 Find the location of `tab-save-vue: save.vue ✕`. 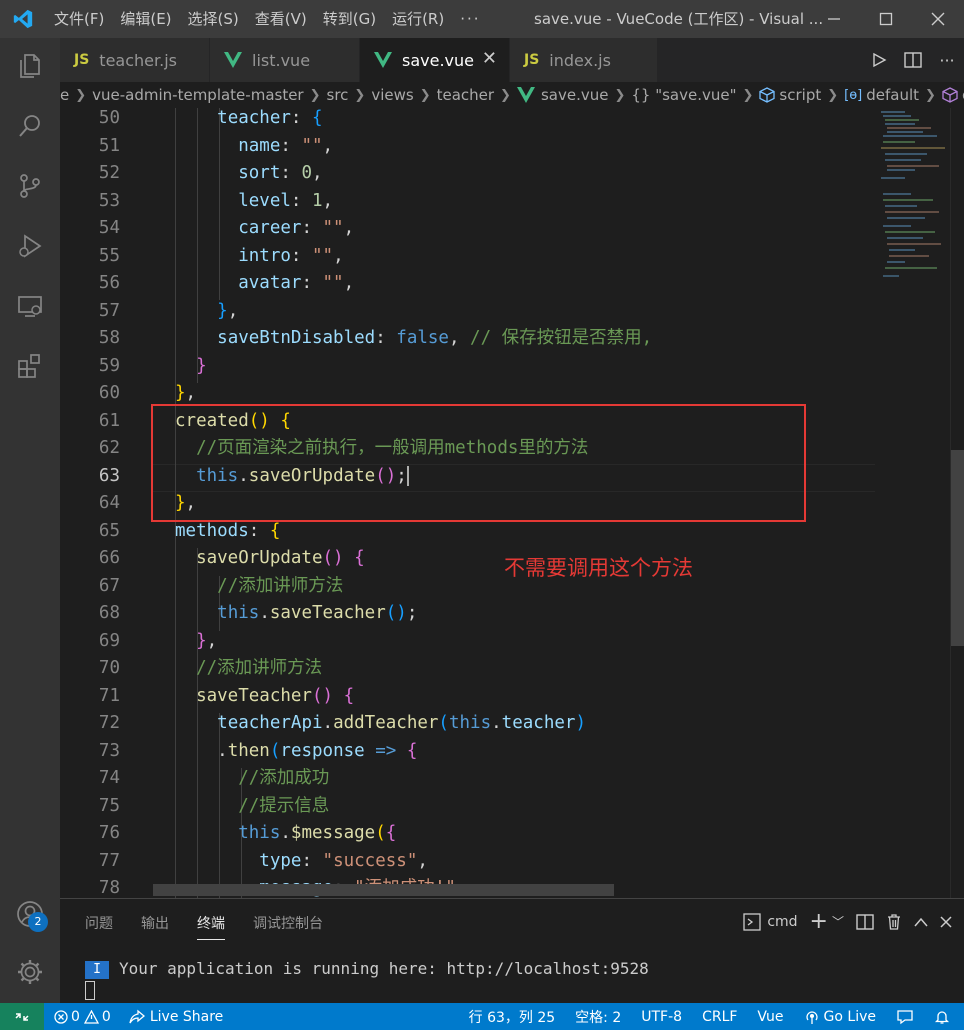

tab-save-vue: save.vue ✕ is located at coordinates (435, 60).